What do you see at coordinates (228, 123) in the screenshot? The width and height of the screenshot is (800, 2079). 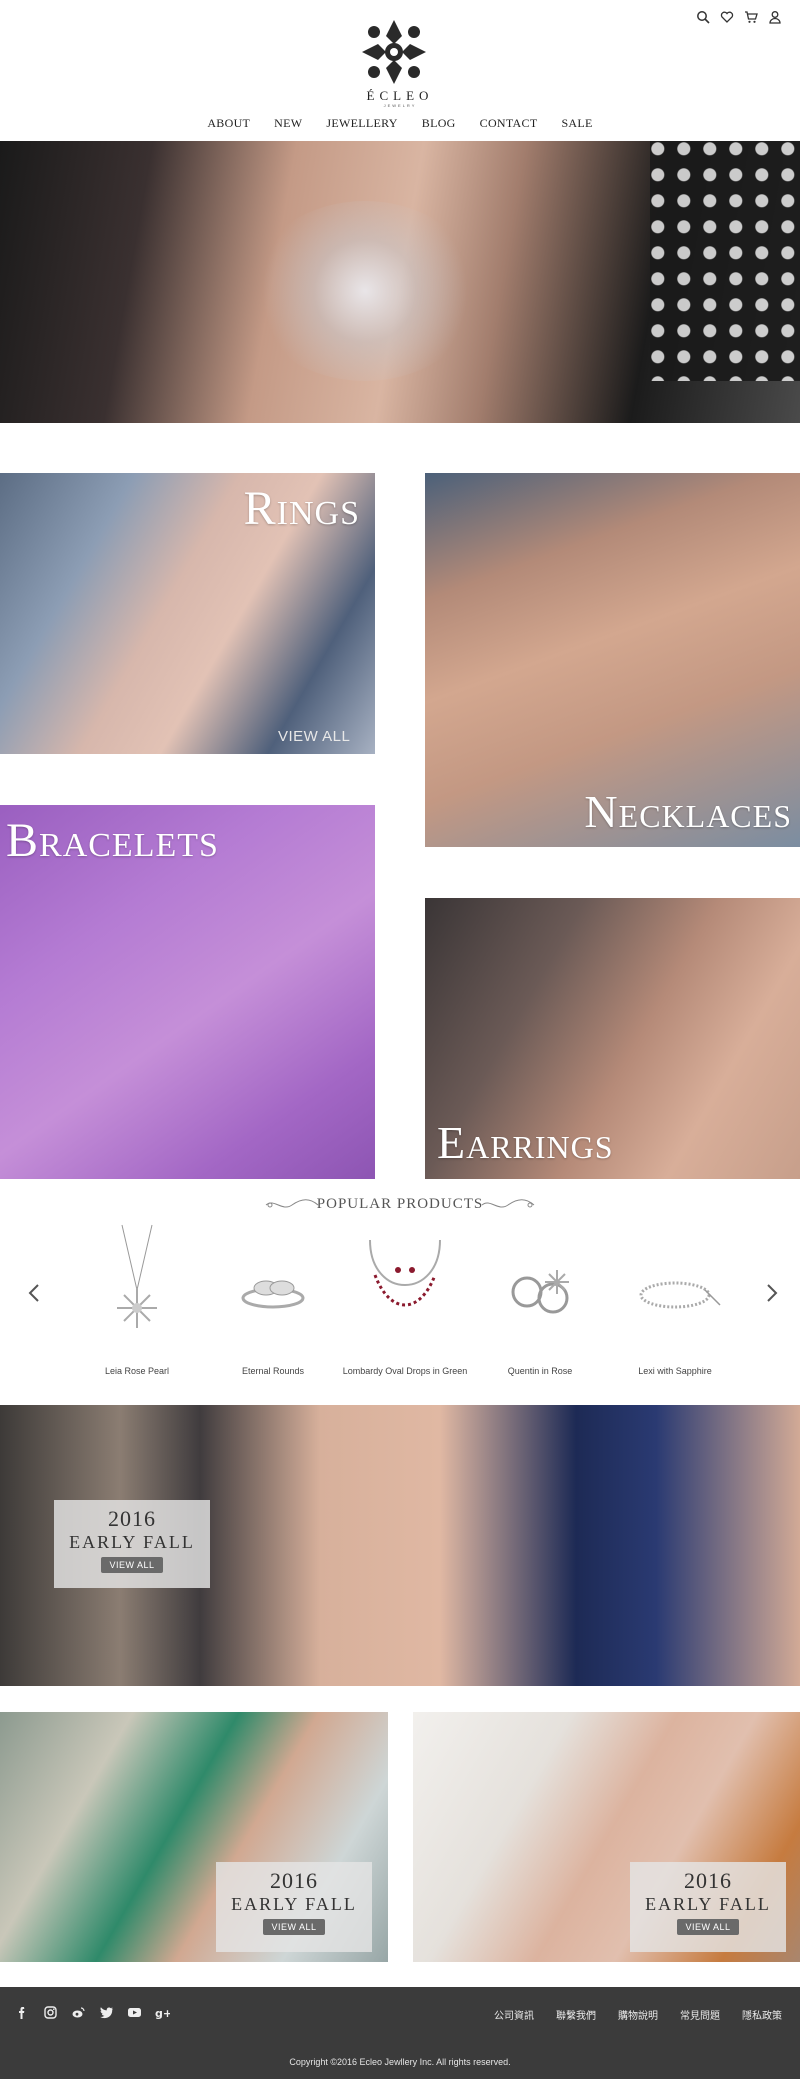 I see `nav-about: ABOUT` at bounding box center [228, 123].